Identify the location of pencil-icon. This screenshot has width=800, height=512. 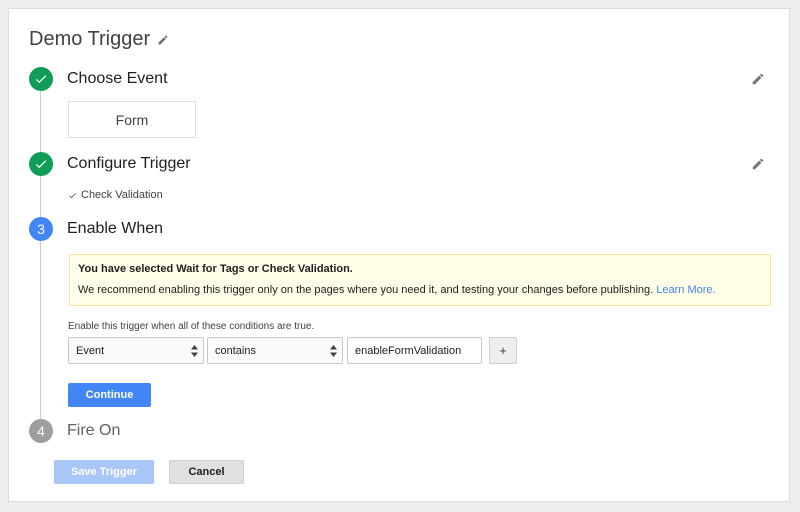
(163, 40).